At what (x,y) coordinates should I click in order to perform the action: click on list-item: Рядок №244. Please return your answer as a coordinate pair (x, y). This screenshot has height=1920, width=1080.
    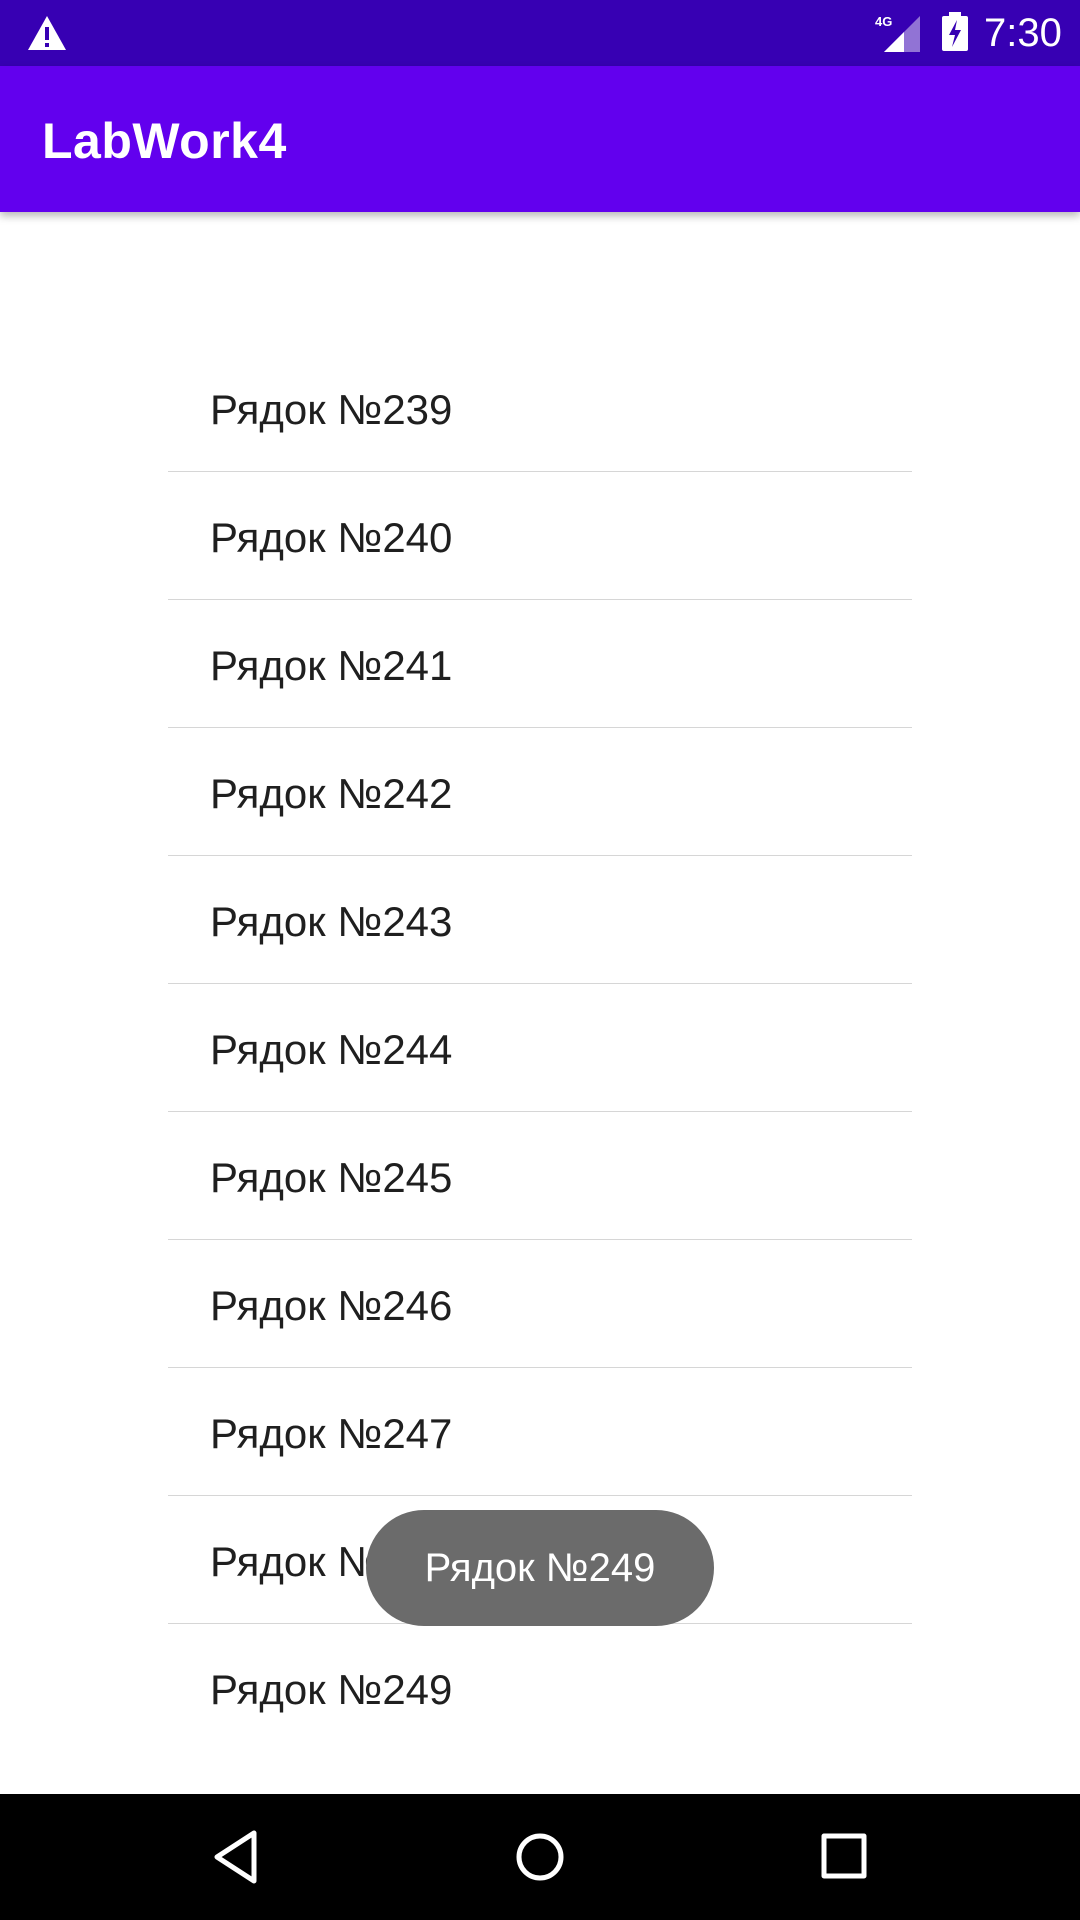
    Looking at the image, I should click on (540, 1048).